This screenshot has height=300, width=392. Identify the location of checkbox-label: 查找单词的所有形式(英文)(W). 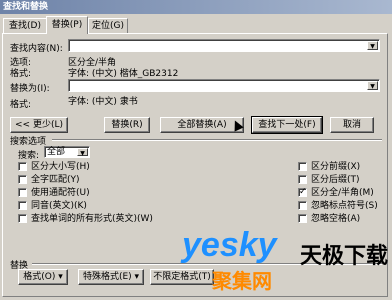
(92, 219).